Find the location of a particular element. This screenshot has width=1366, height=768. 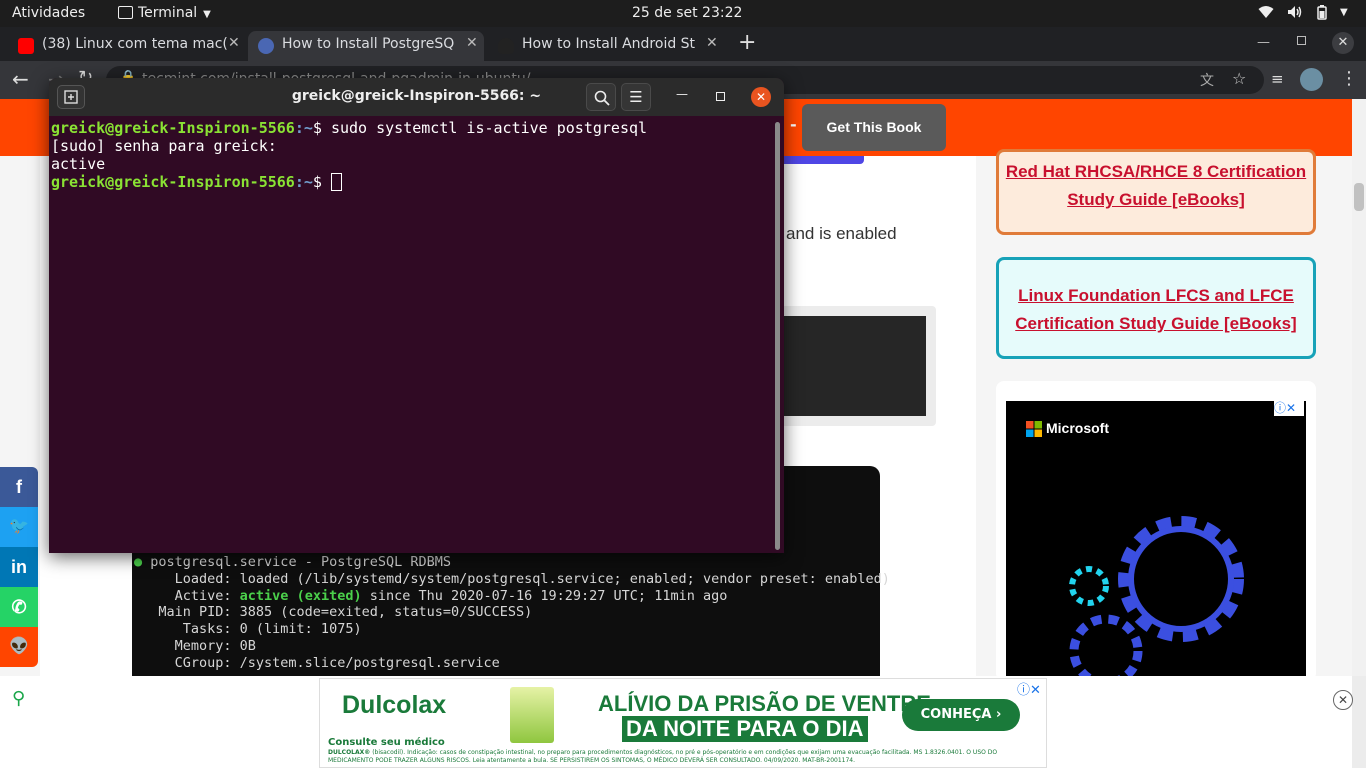

clock: 25 de set 23:22 is located at coordinates (687, 13).